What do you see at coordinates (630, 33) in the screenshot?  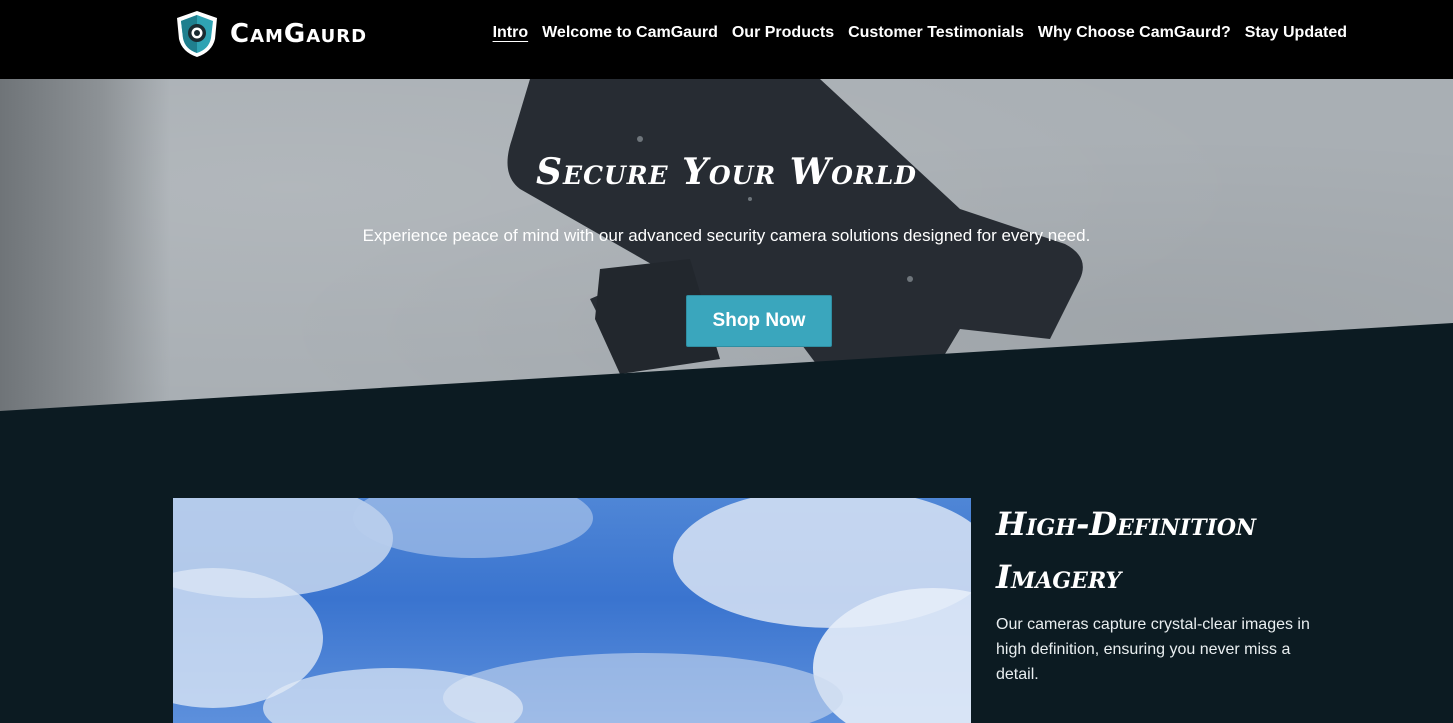 I see `nav-item-welcome: Welcome to CamGaurd` at bounding box center [630, 33].